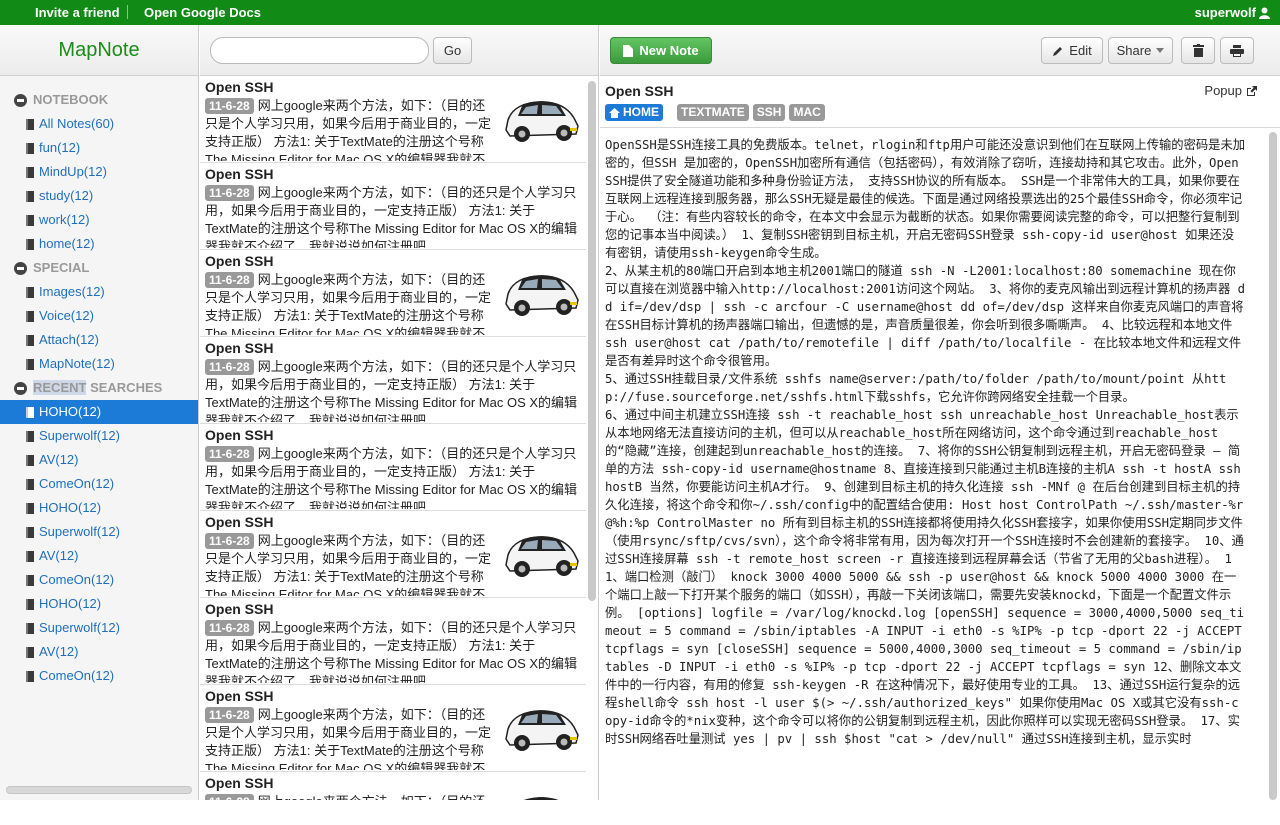  I want to click on tag-list: HOME TEXTMATE SSH MAC, so click(715, 112).